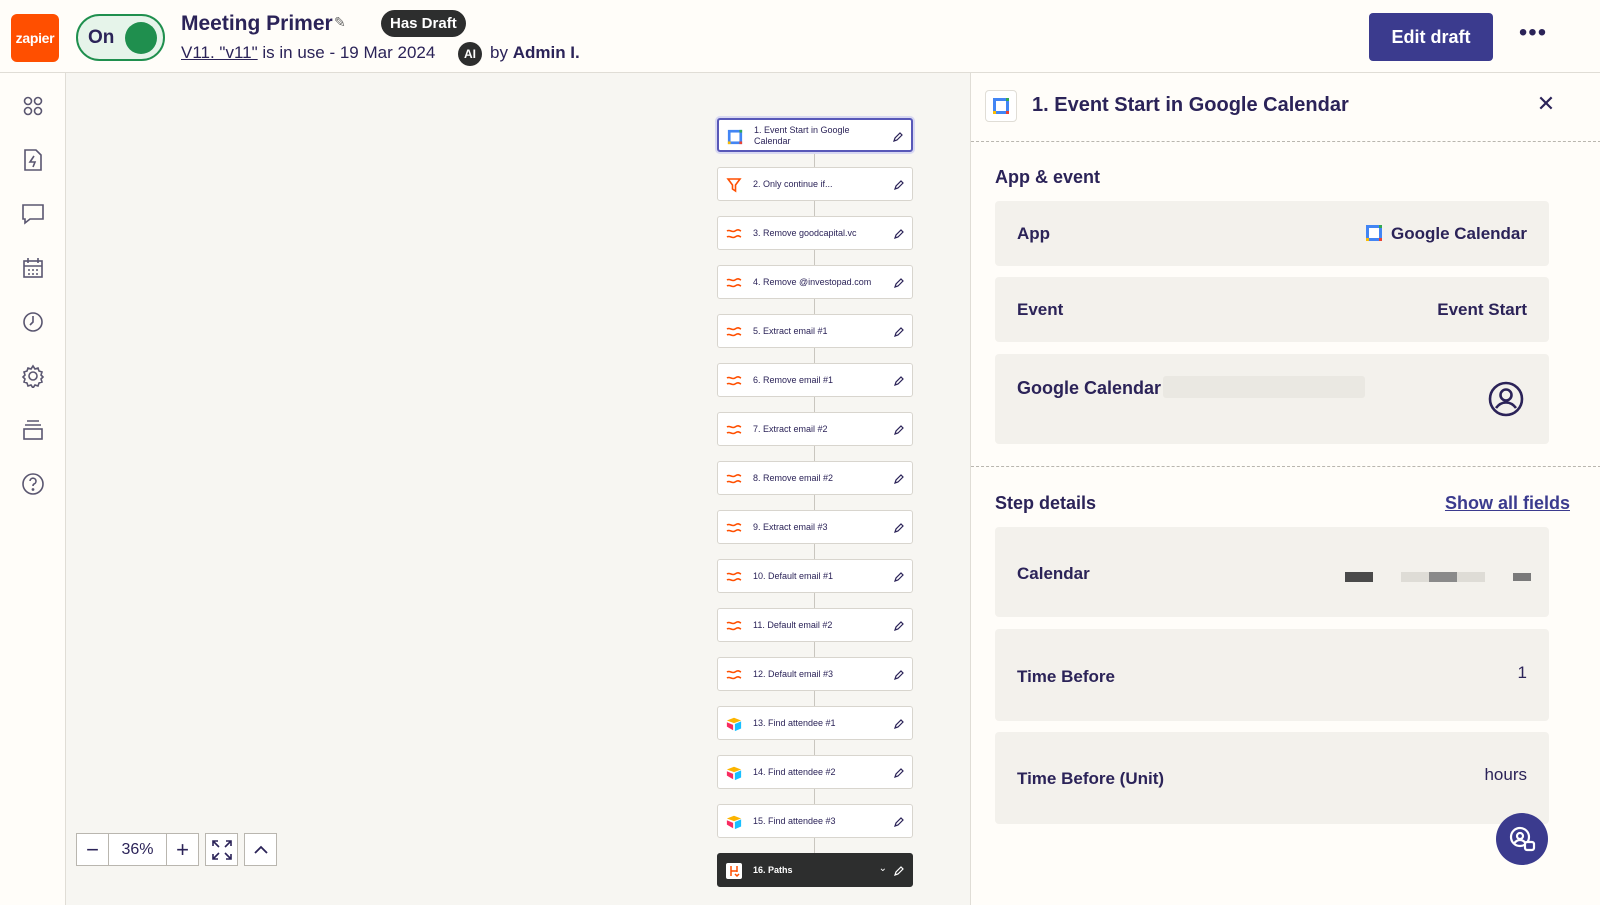 The width and height of the screenshot is (1600, 905). What do you see at coordinates (182, 849) in the screenshot?
I see `zoom-in-button: +` at bounding box center [182, 849].